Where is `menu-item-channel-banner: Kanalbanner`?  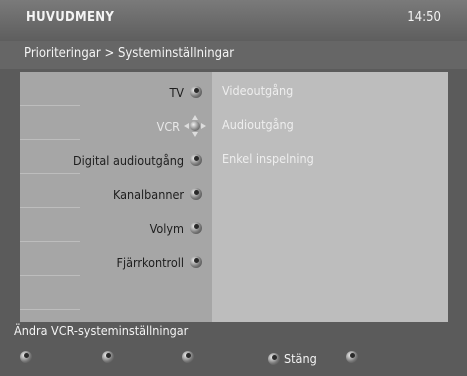
menu-item-channel-banner: Kanalbanner is located at coordinates (116, 194).